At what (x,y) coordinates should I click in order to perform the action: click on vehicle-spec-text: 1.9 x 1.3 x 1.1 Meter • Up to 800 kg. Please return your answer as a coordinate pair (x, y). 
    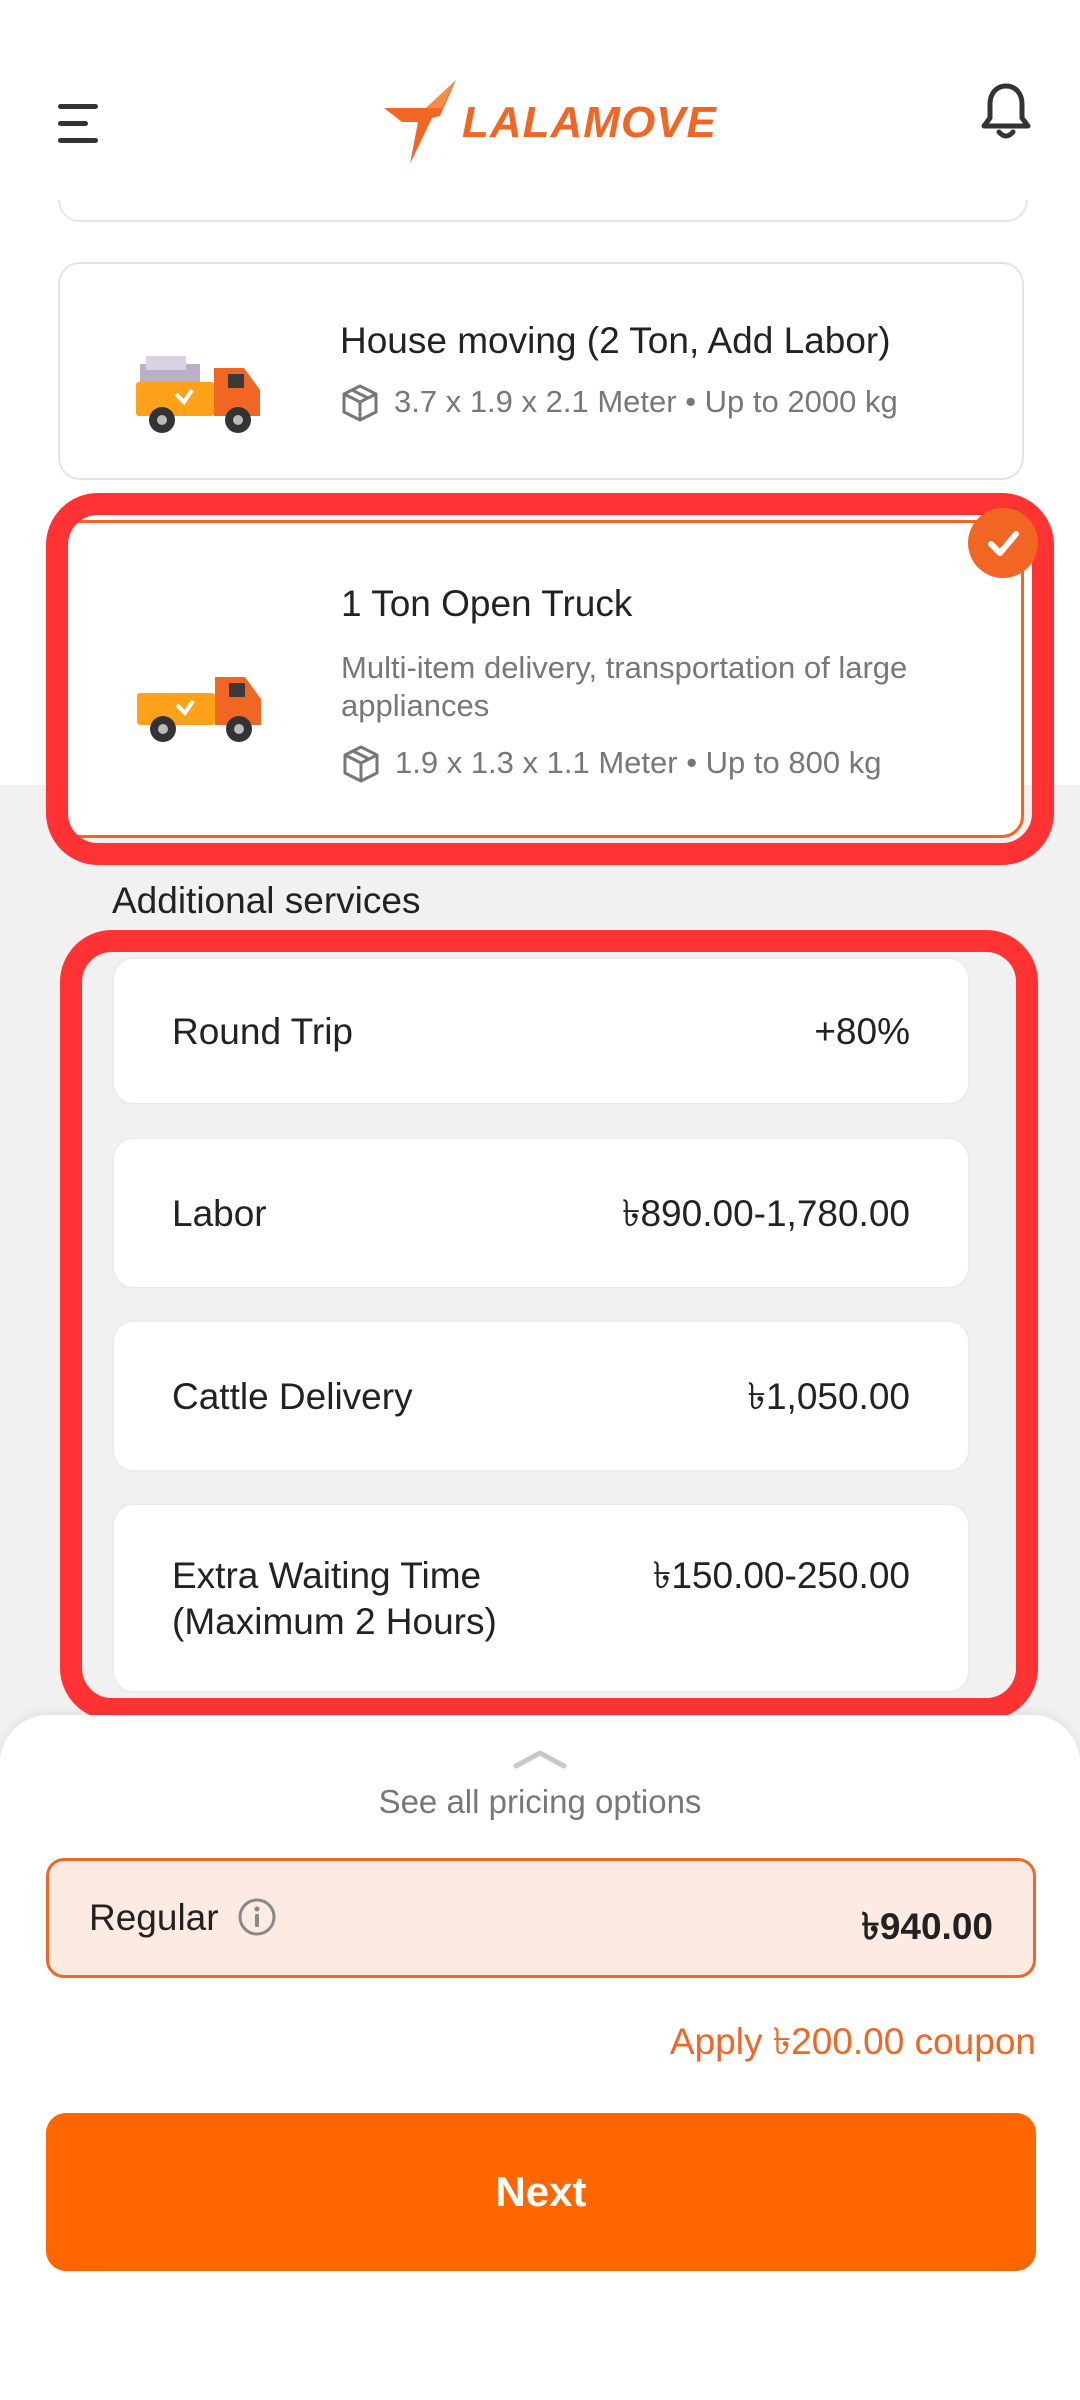
    Looking at the image, I should click on (638, 762).